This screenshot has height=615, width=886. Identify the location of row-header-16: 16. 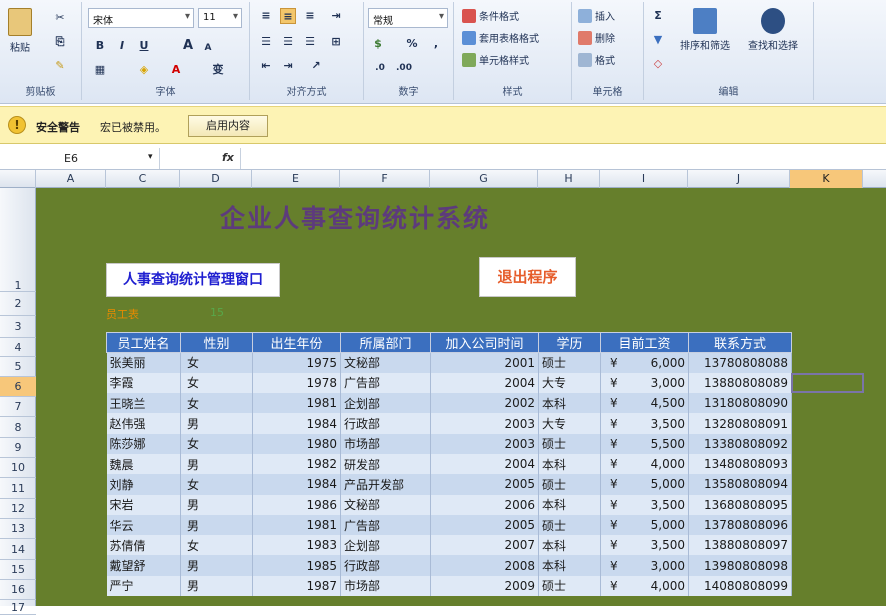
(18, 590).